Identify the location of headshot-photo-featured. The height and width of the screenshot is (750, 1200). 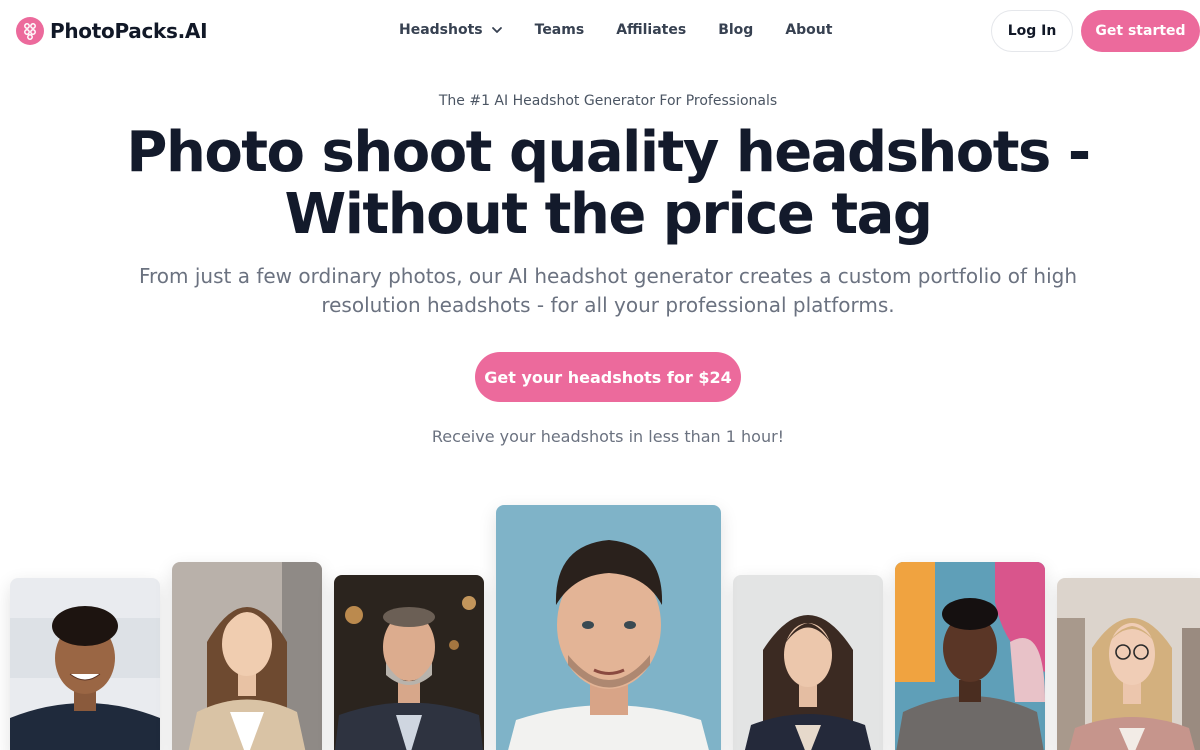
(608, 627).